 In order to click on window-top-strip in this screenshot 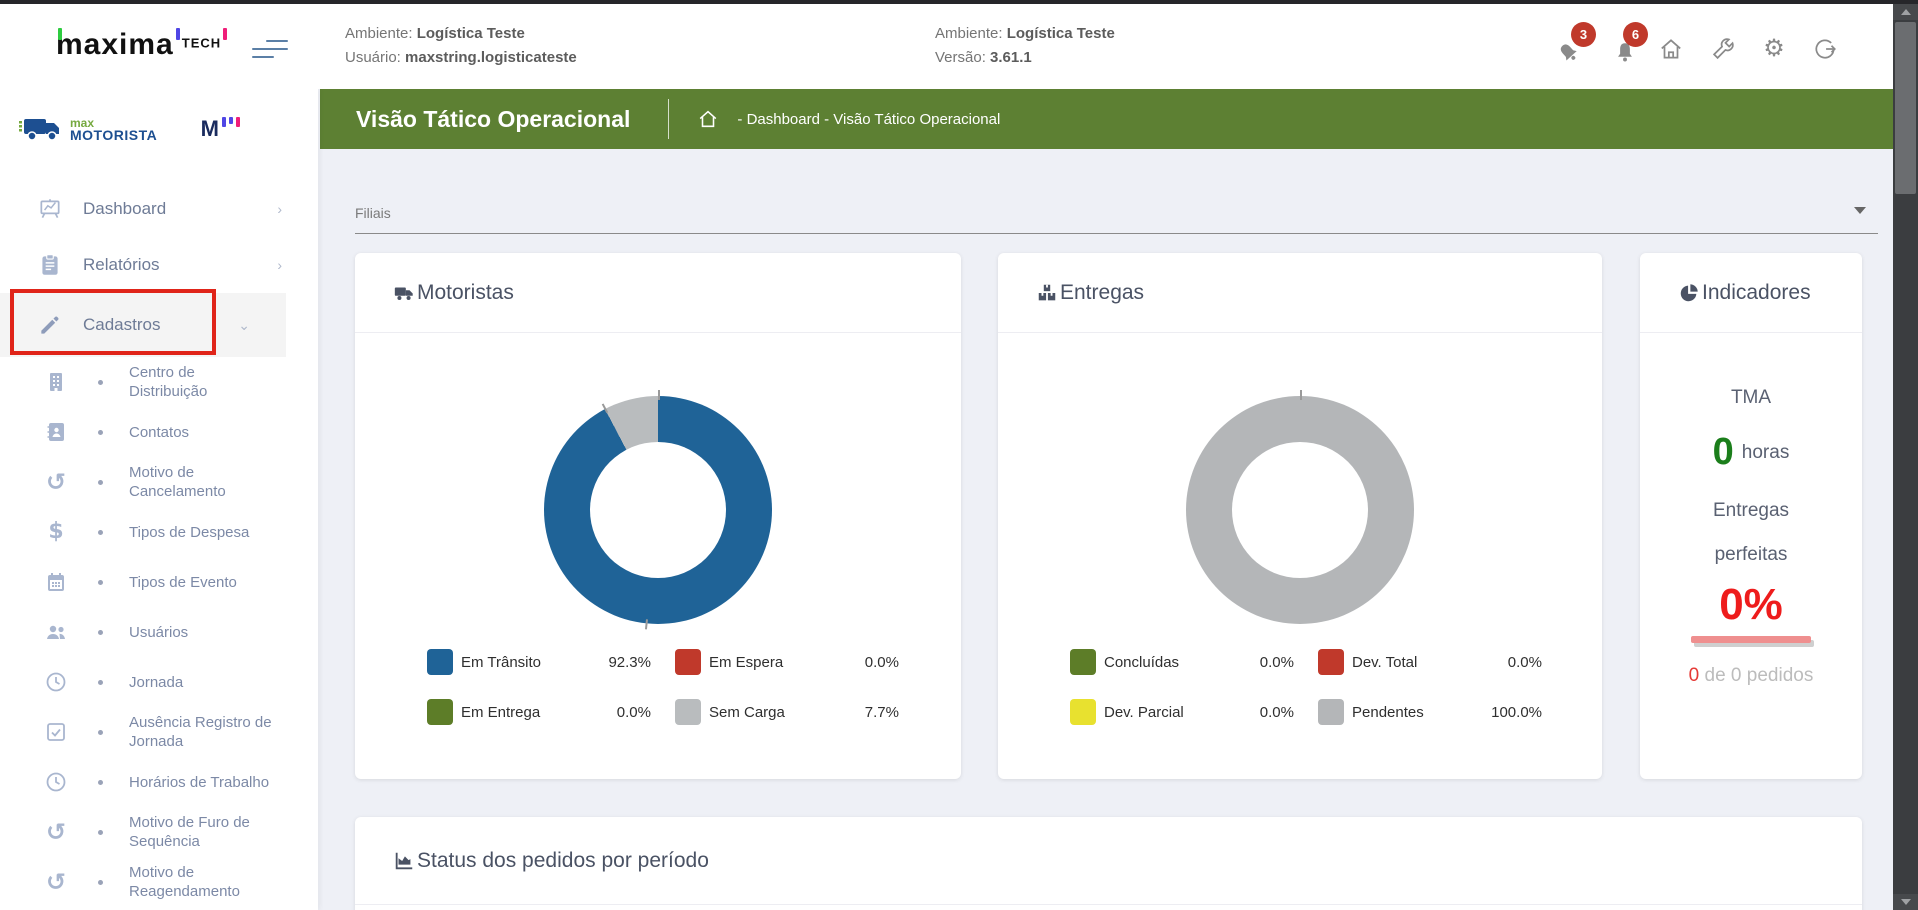, I will do `click(959, 2)`.